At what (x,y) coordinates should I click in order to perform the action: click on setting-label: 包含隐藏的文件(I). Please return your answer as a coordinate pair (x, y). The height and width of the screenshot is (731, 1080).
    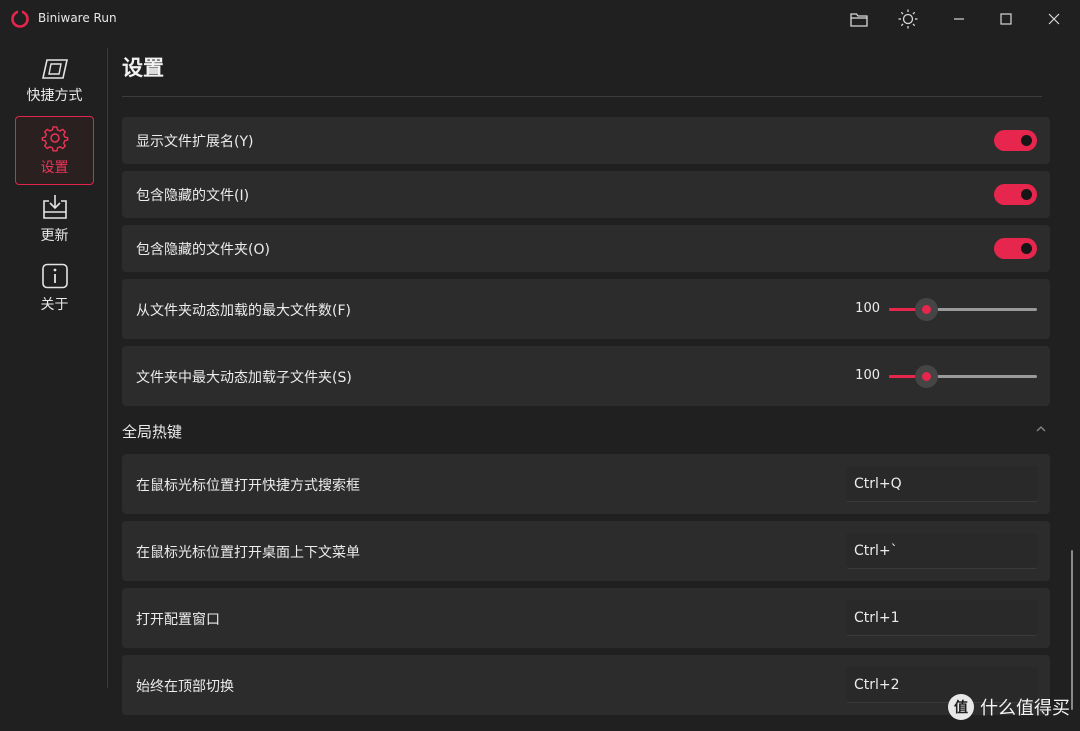
    Looking at the image, I should click on (193, 196).